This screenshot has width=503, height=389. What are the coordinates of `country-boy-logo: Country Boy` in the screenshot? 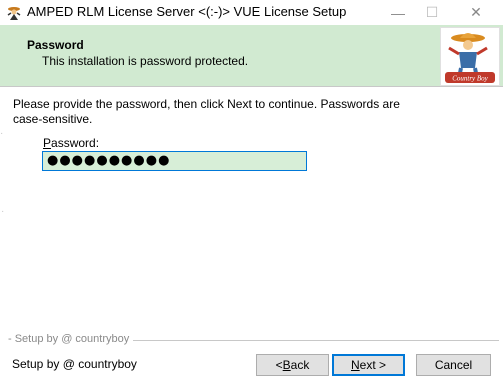 It's located at (470, 56).